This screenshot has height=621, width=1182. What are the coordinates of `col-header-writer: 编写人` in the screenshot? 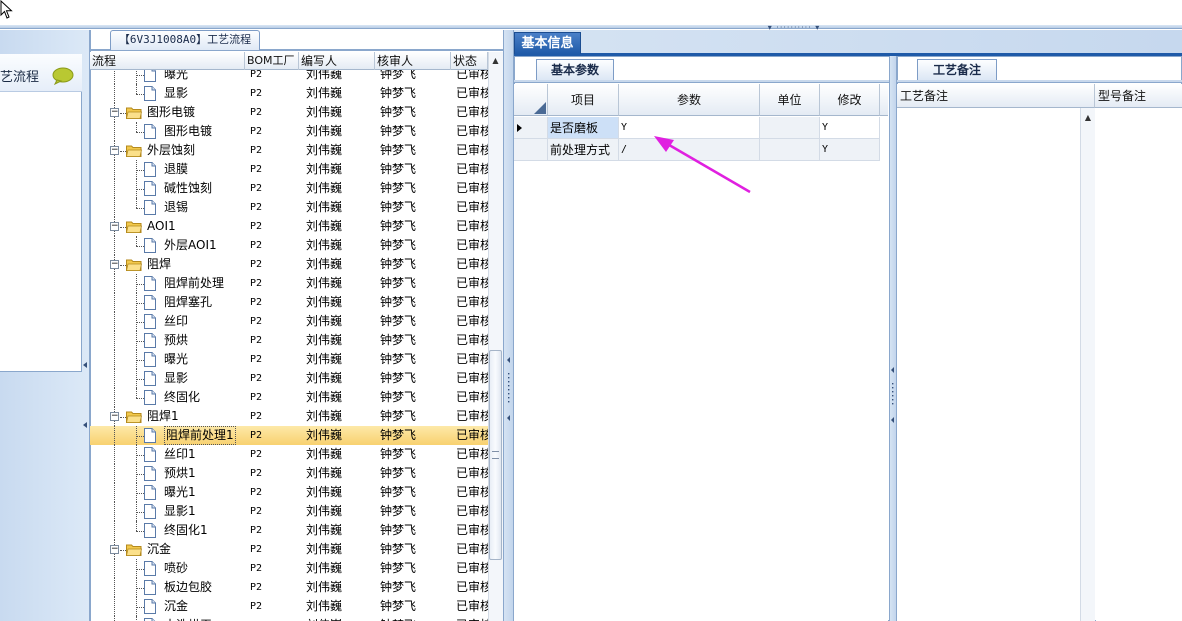 It's located at (337, 61).